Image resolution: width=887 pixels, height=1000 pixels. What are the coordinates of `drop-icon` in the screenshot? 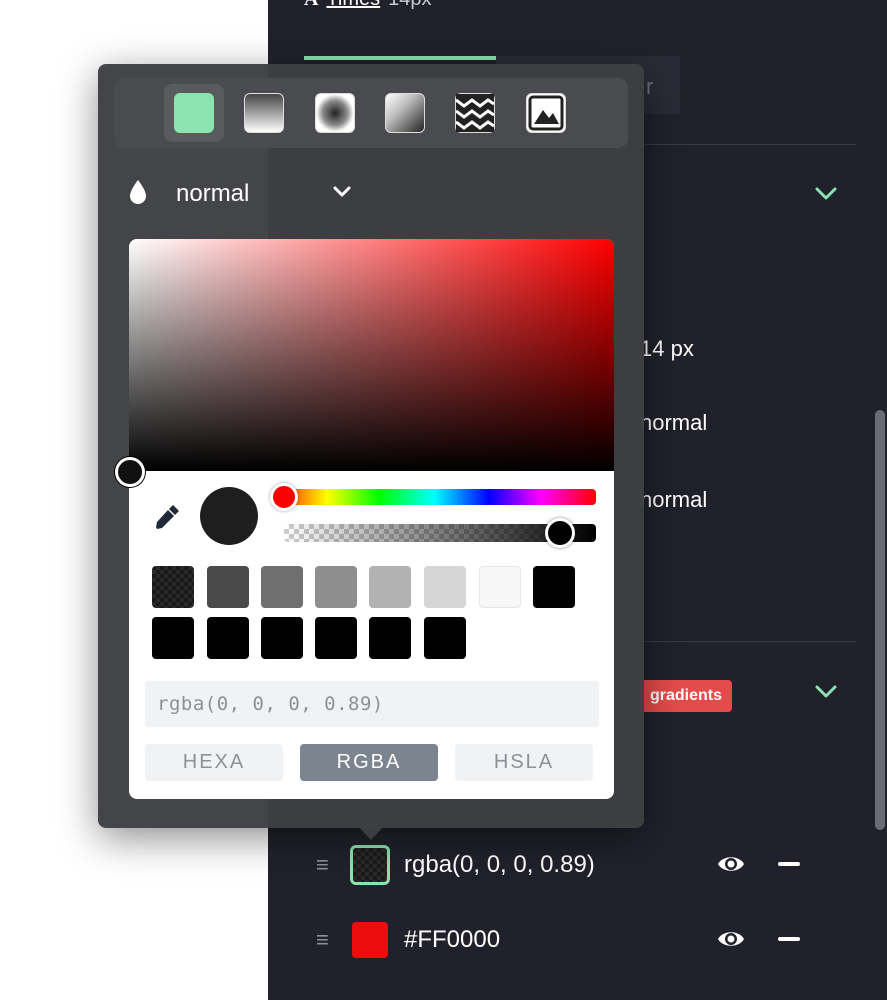 It's located at (138, 194).